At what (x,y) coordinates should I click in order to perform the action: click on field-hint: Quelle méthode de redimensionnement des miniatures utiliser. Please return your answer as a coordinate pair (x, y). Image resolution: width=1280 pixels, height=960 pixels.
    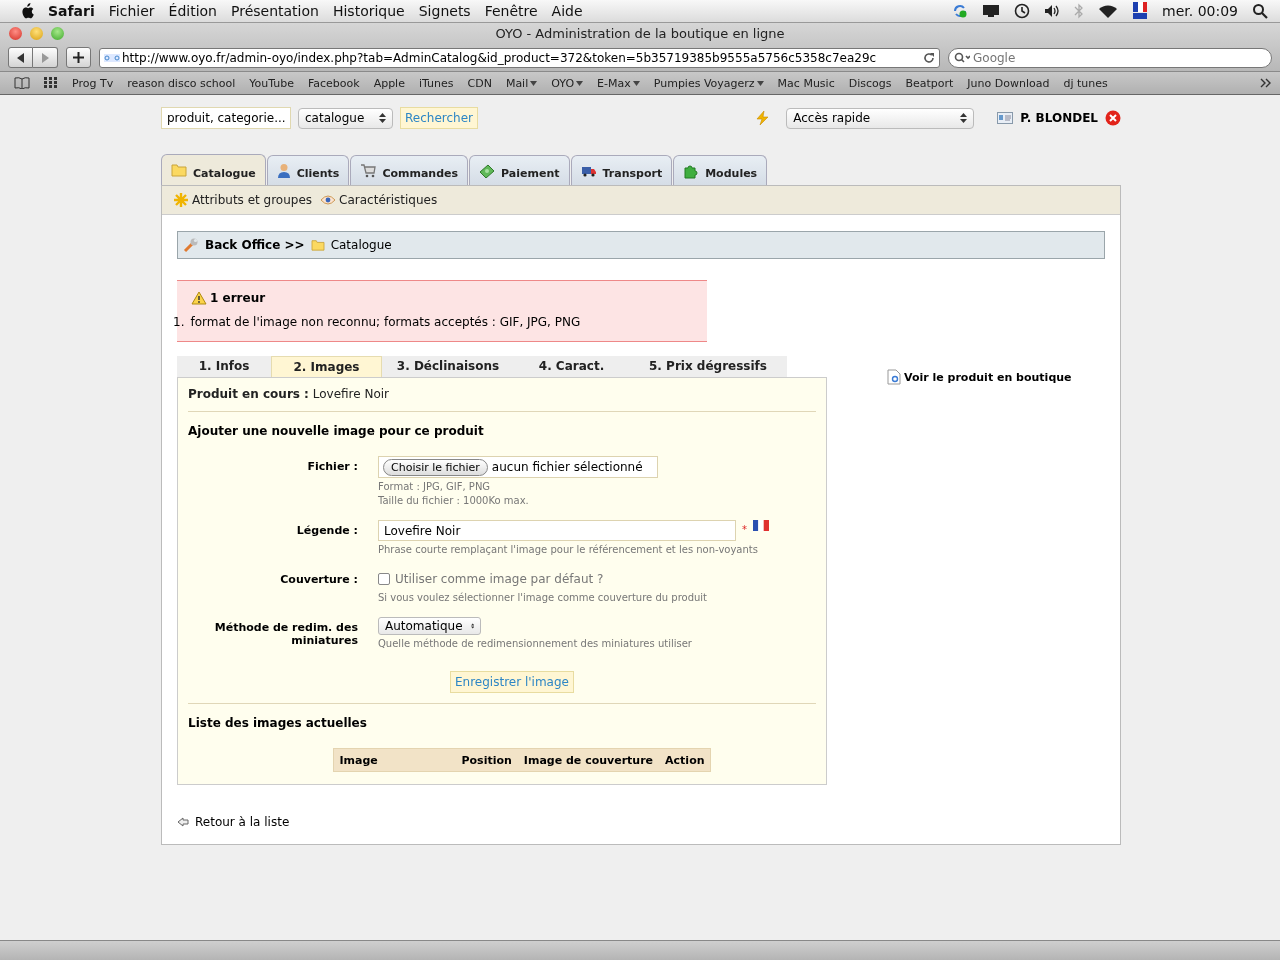
    Looking at the image, I should click on (535, 643).